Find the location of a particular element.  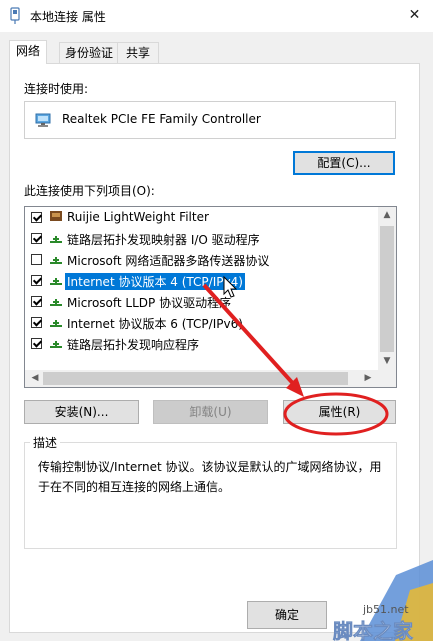

scroll-corner is located at coordinates (387, 378).